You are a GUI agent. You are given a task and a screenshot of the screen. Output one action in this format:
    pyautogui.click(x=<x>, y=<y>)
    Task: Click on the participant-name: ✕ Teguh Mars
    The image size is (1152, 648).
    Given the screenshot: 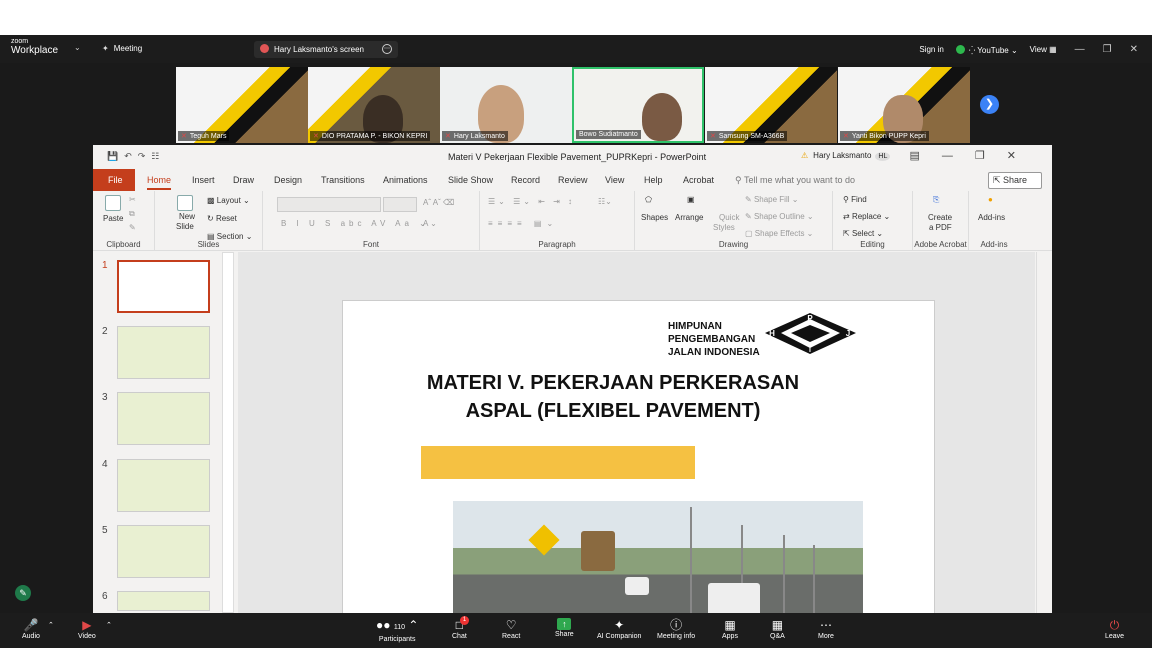 What is the action you would take?
    pyautogui.click(x=204, y=136)
    